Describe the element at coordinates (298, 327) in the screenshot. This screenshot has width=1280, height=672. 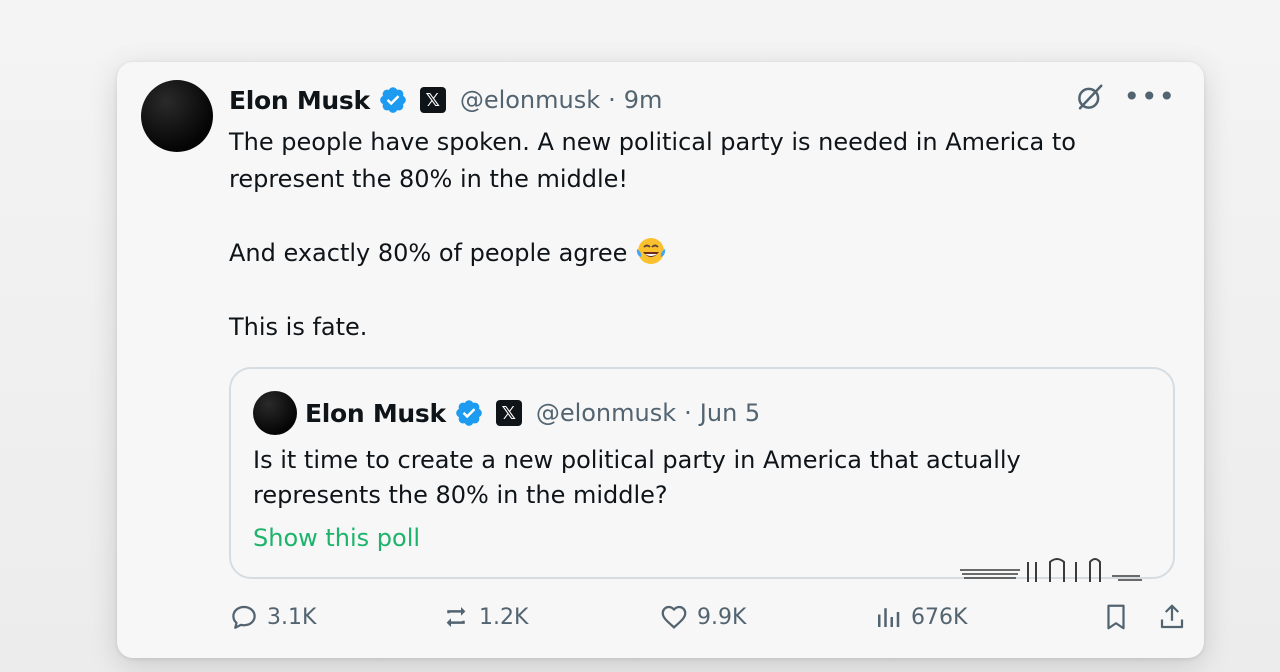
I see `tweet-paragraph: This is fate.` at that location.